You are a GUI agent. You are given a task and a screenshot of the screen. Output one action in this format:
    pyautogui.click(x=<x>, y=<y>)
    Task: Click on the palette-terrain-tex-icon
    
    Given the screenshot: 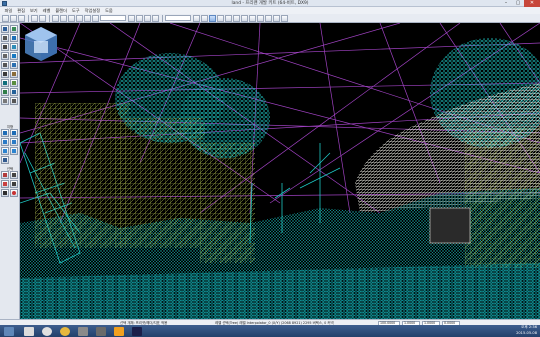 What is the action you would take?
    pyautogui.click(x=5, y=142)
    